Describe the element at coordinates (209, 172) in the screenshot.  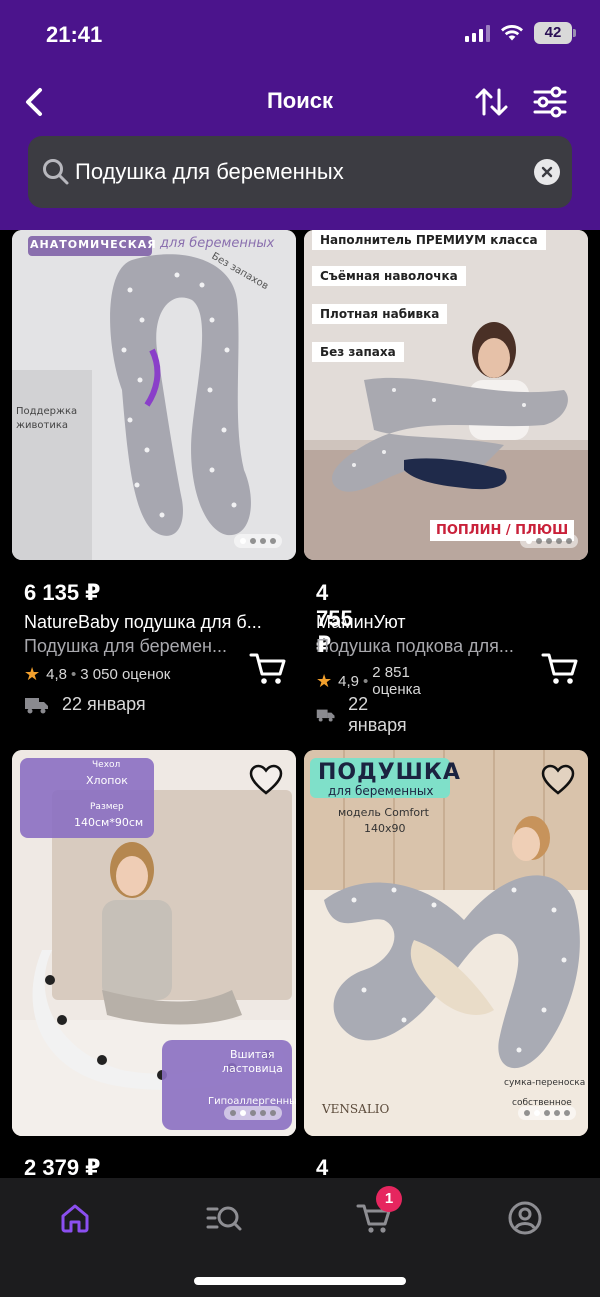
I see `search-input: Подушка для беременных` at that location.